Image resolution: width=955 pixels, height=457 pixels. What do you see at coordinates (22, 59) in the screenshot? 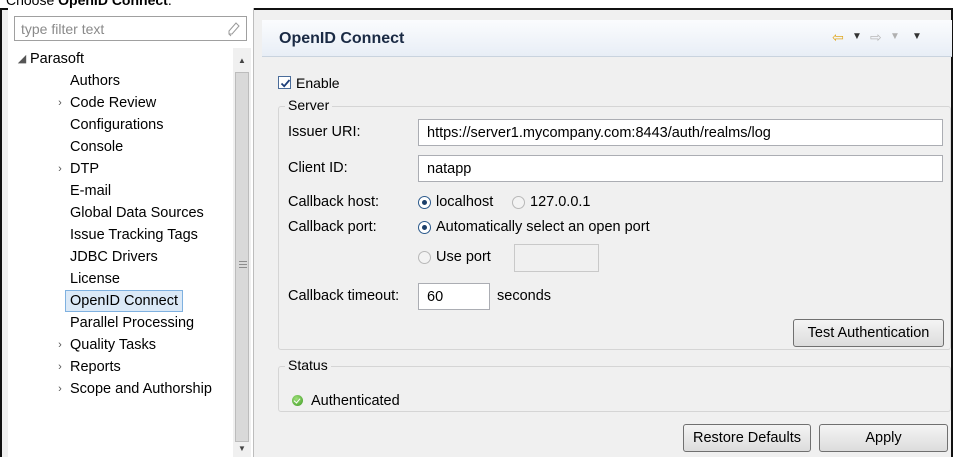
I see `collapse-triangle-icon: ◢` at bounding box center [22, 59].